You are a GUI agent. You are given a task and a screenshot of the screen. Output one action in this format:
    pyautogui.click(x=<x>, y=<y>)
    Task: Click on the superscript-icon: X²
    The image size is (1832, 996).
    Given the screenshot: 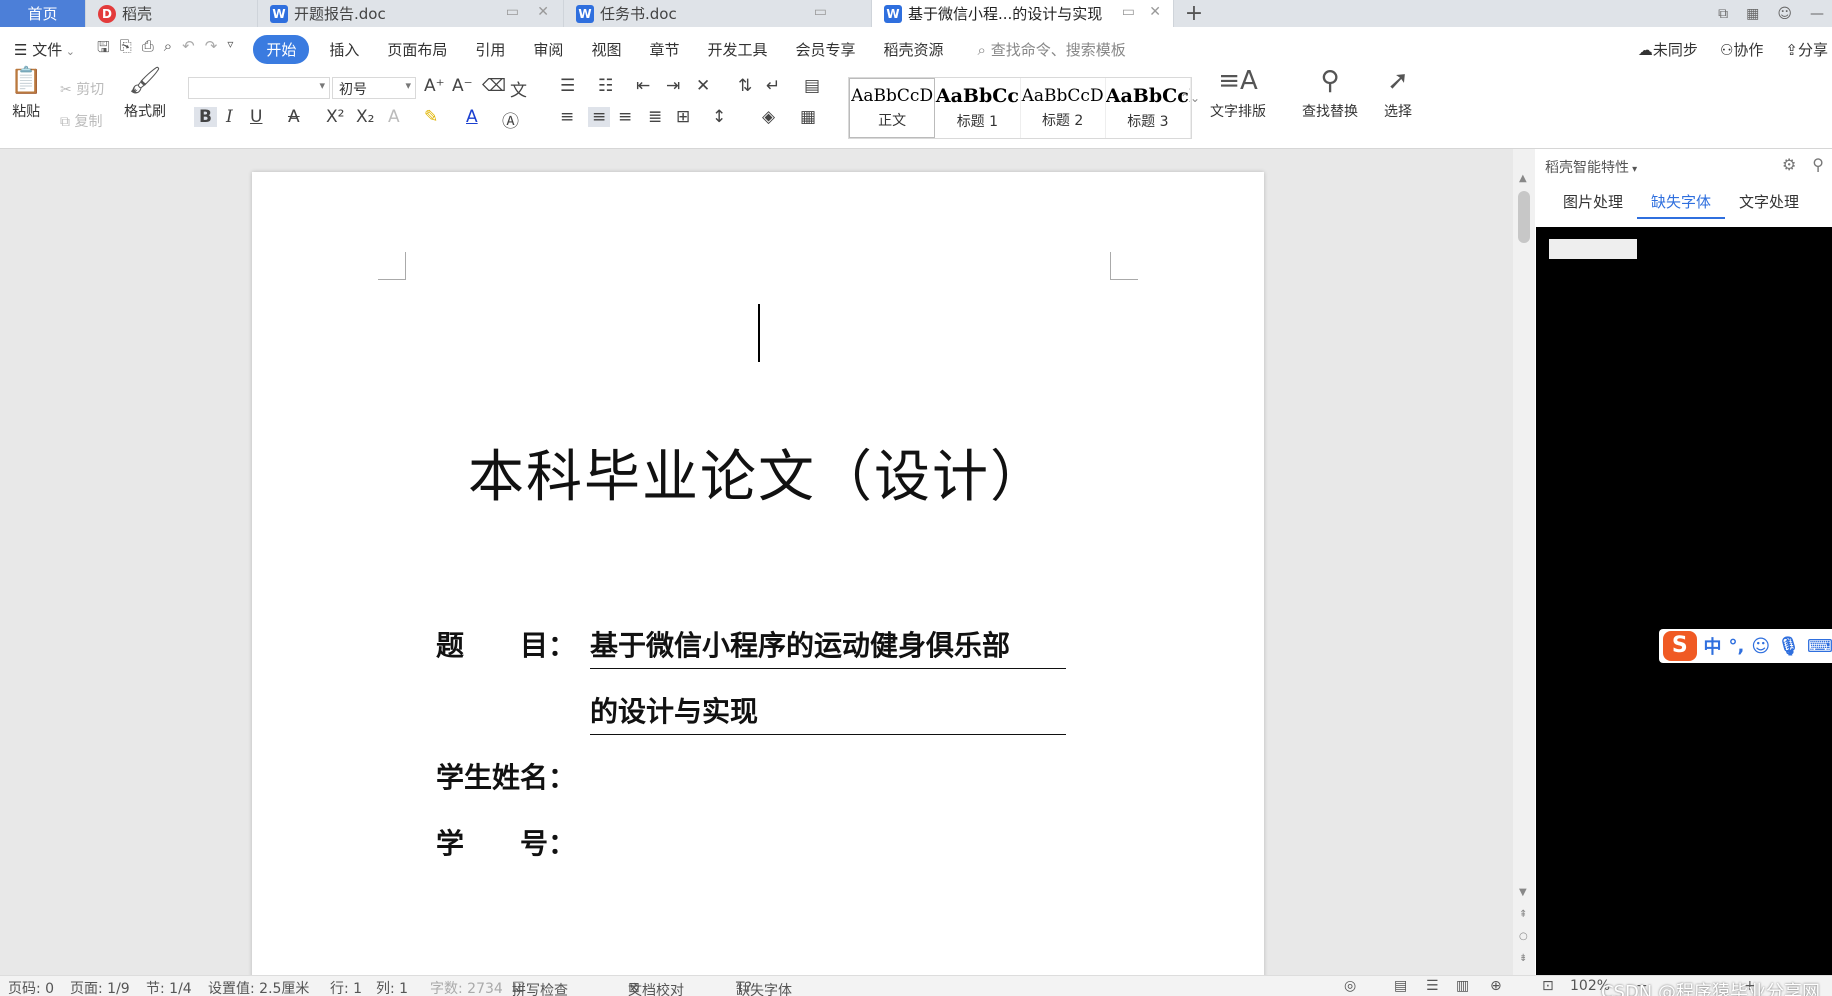 What is the action you would take?
    pyautogui.click(x=335, y=117)
    